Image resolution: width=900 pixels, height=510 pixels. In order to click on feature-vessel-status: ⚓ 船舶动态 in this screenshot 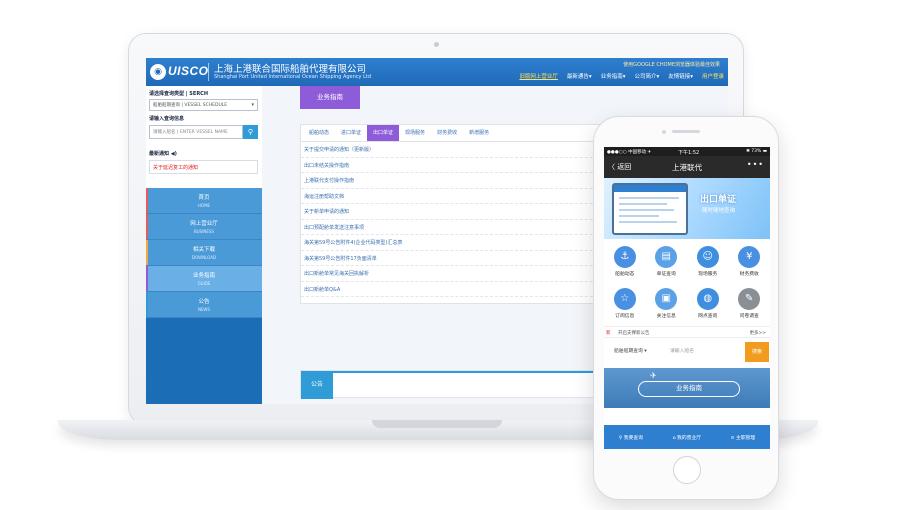, I will do `click(625, 262)`.